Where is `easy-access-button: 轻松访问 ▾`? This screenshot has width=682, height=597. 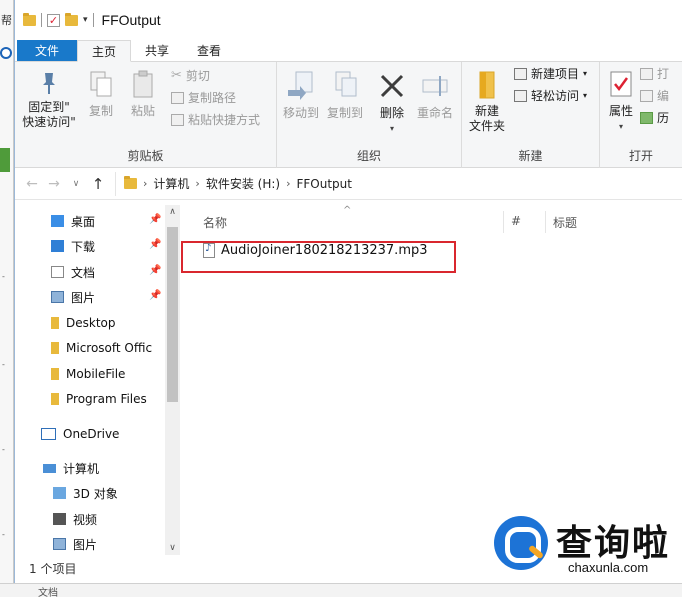 easy-access-button: 轻松访问 ▾ is located at coordinates (550, 96).